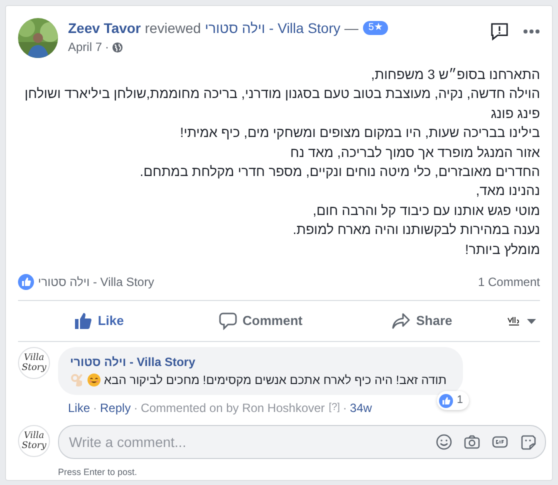 This screenshot has height=485, width=558. What do you see at coordinates (339, 172) in the screenshot?
I see `post-text: החדרים מאובזרים, כלי מיטה נוחים ונקיים, מספר חדרי מקלחת במתחם.` at bounding box center [339, 172].